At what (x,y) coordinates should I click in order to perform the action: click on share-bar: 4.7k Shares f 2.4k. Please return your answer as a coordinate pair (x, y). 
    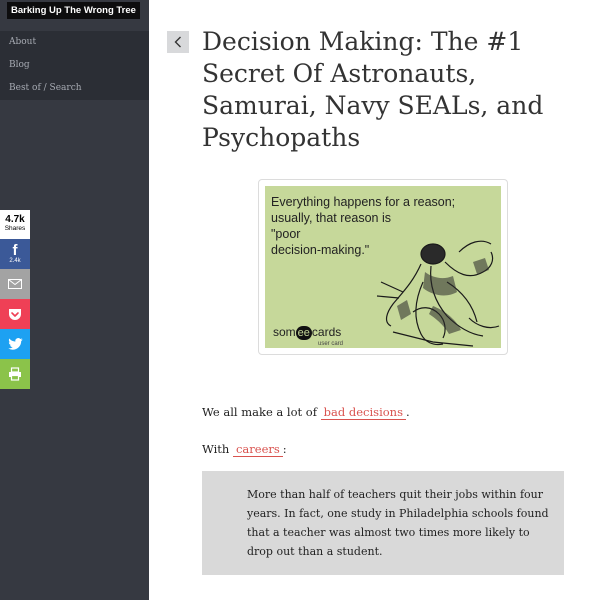
    Looking at the image, I should click on (15, 299).